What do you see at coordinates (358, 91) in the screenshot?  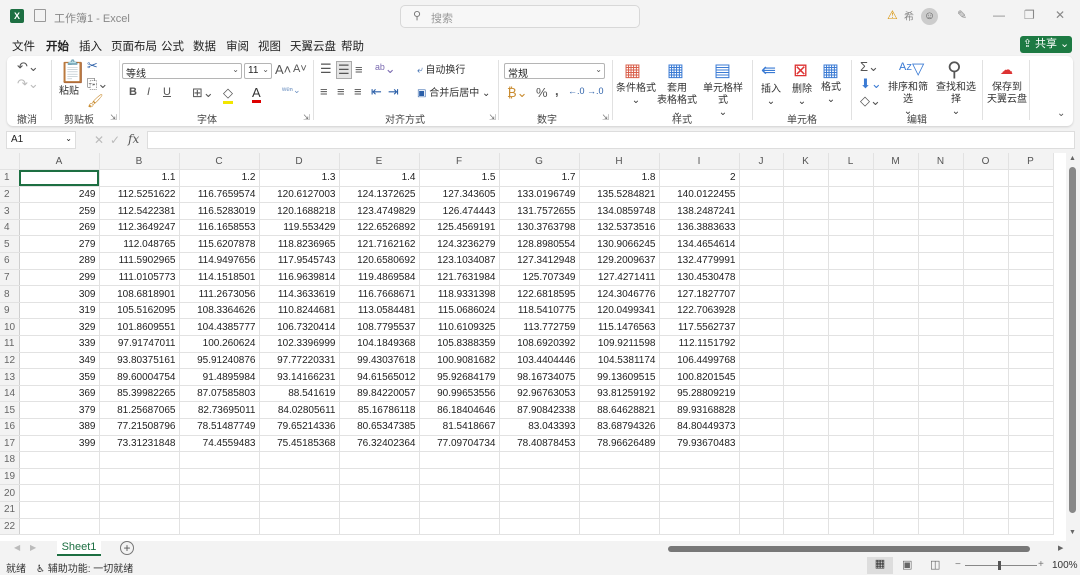 I see `align-right-icon: ≡` at bounding box center [358, 91].